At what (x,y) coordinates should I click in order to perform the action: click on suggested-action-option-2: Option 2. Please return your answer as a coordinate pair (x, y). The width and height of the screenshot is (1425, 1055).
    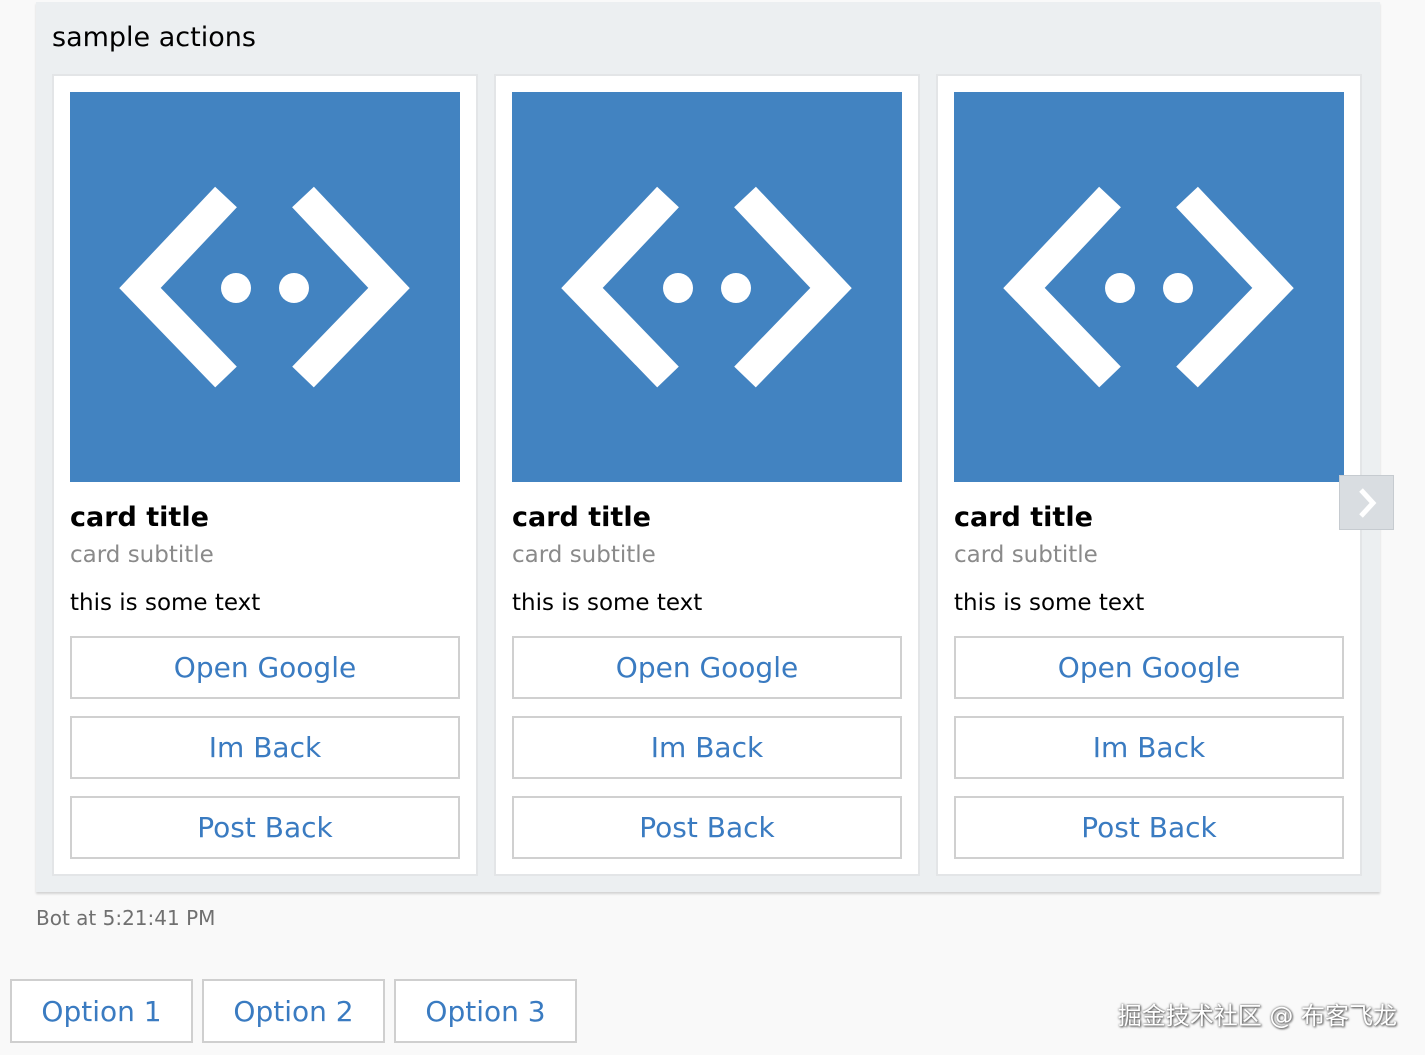
    Looking at the image, I should click on (293, 1011).